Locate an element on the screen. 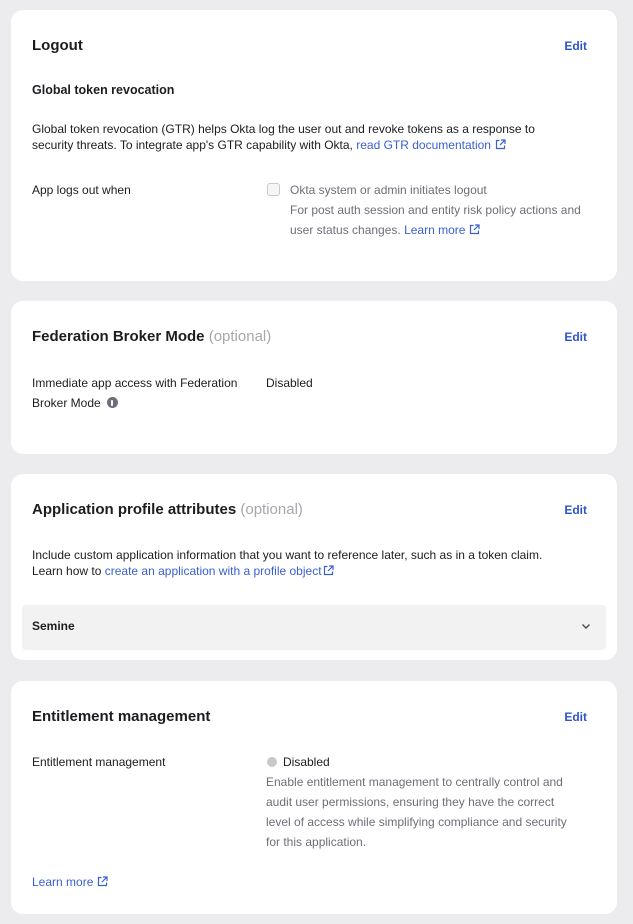  federation-optional-label: (optional) is located at coordinates (240, 336).